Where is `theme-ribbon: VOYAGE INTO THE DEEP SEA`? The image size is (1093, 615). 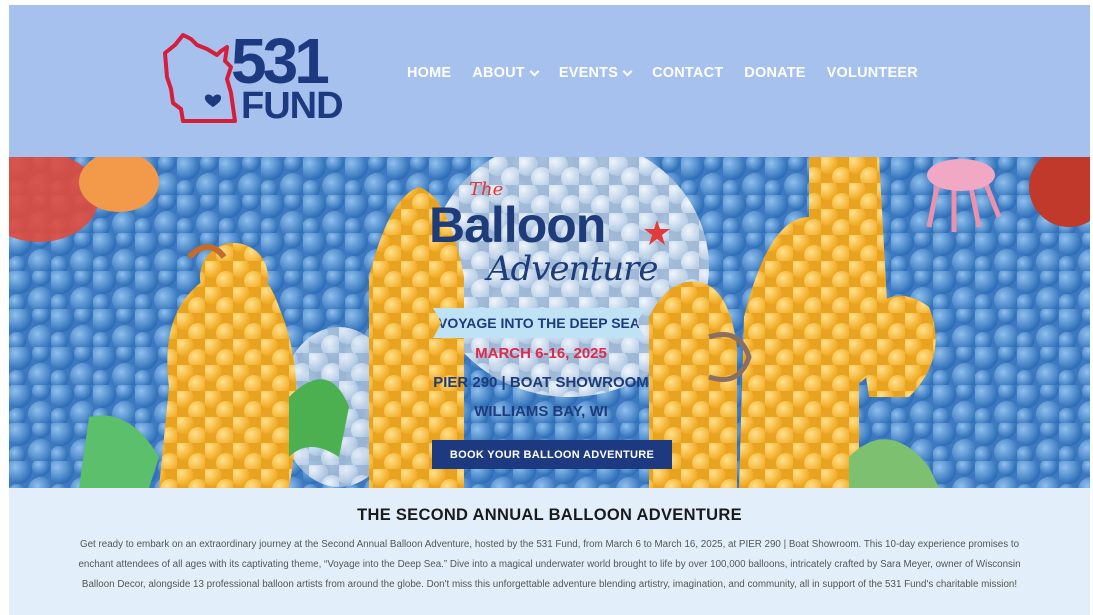 theme-ribbon: VOYAGE INTO THE DEEP SEA is located at coordinates (539, 323).